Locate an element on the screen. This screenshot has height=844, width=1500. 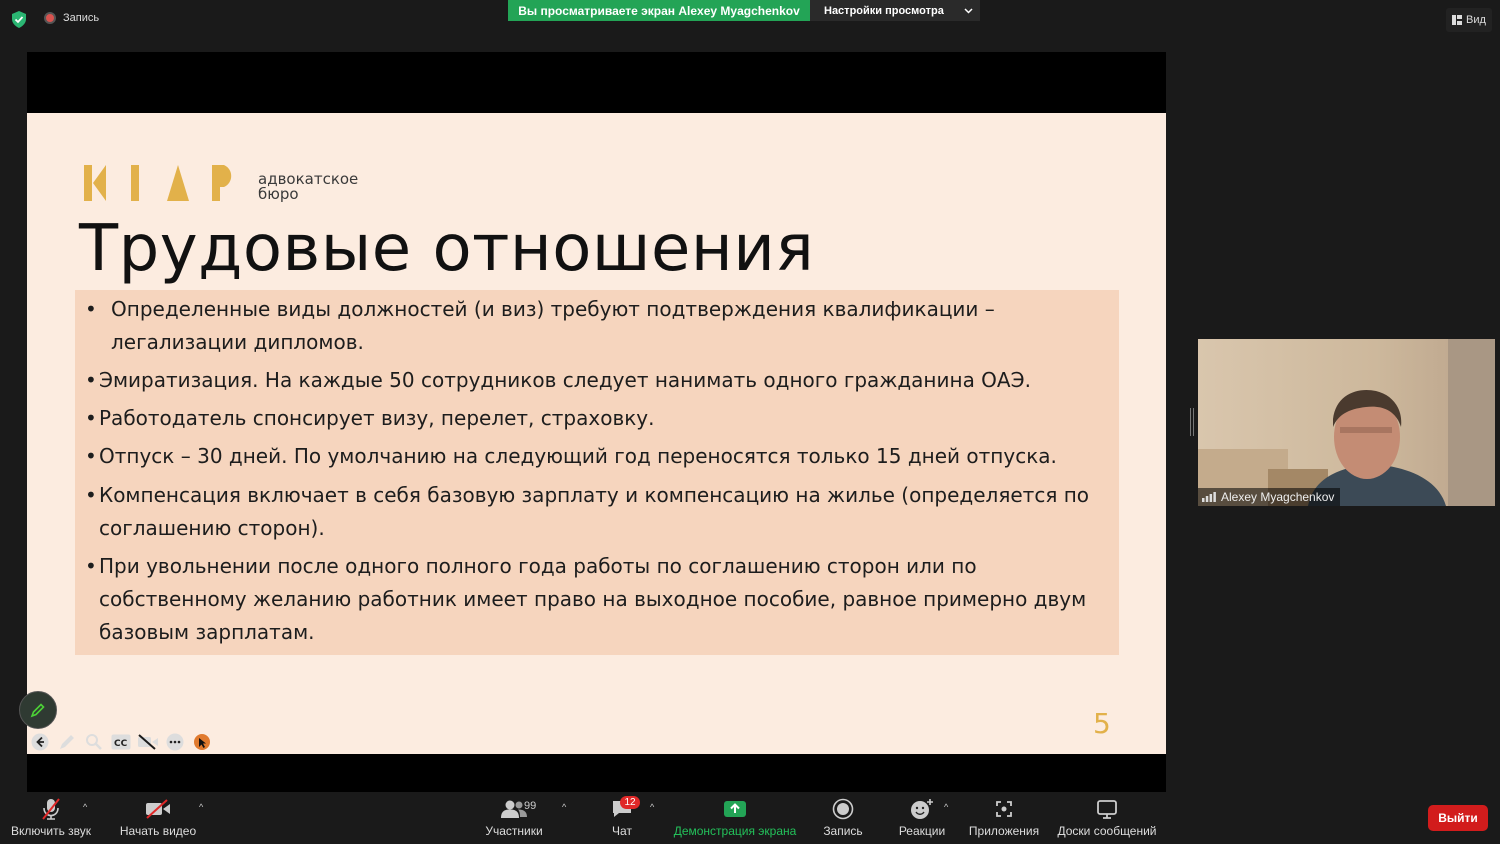
share-screen-icon is located at coordinates (735, 809).